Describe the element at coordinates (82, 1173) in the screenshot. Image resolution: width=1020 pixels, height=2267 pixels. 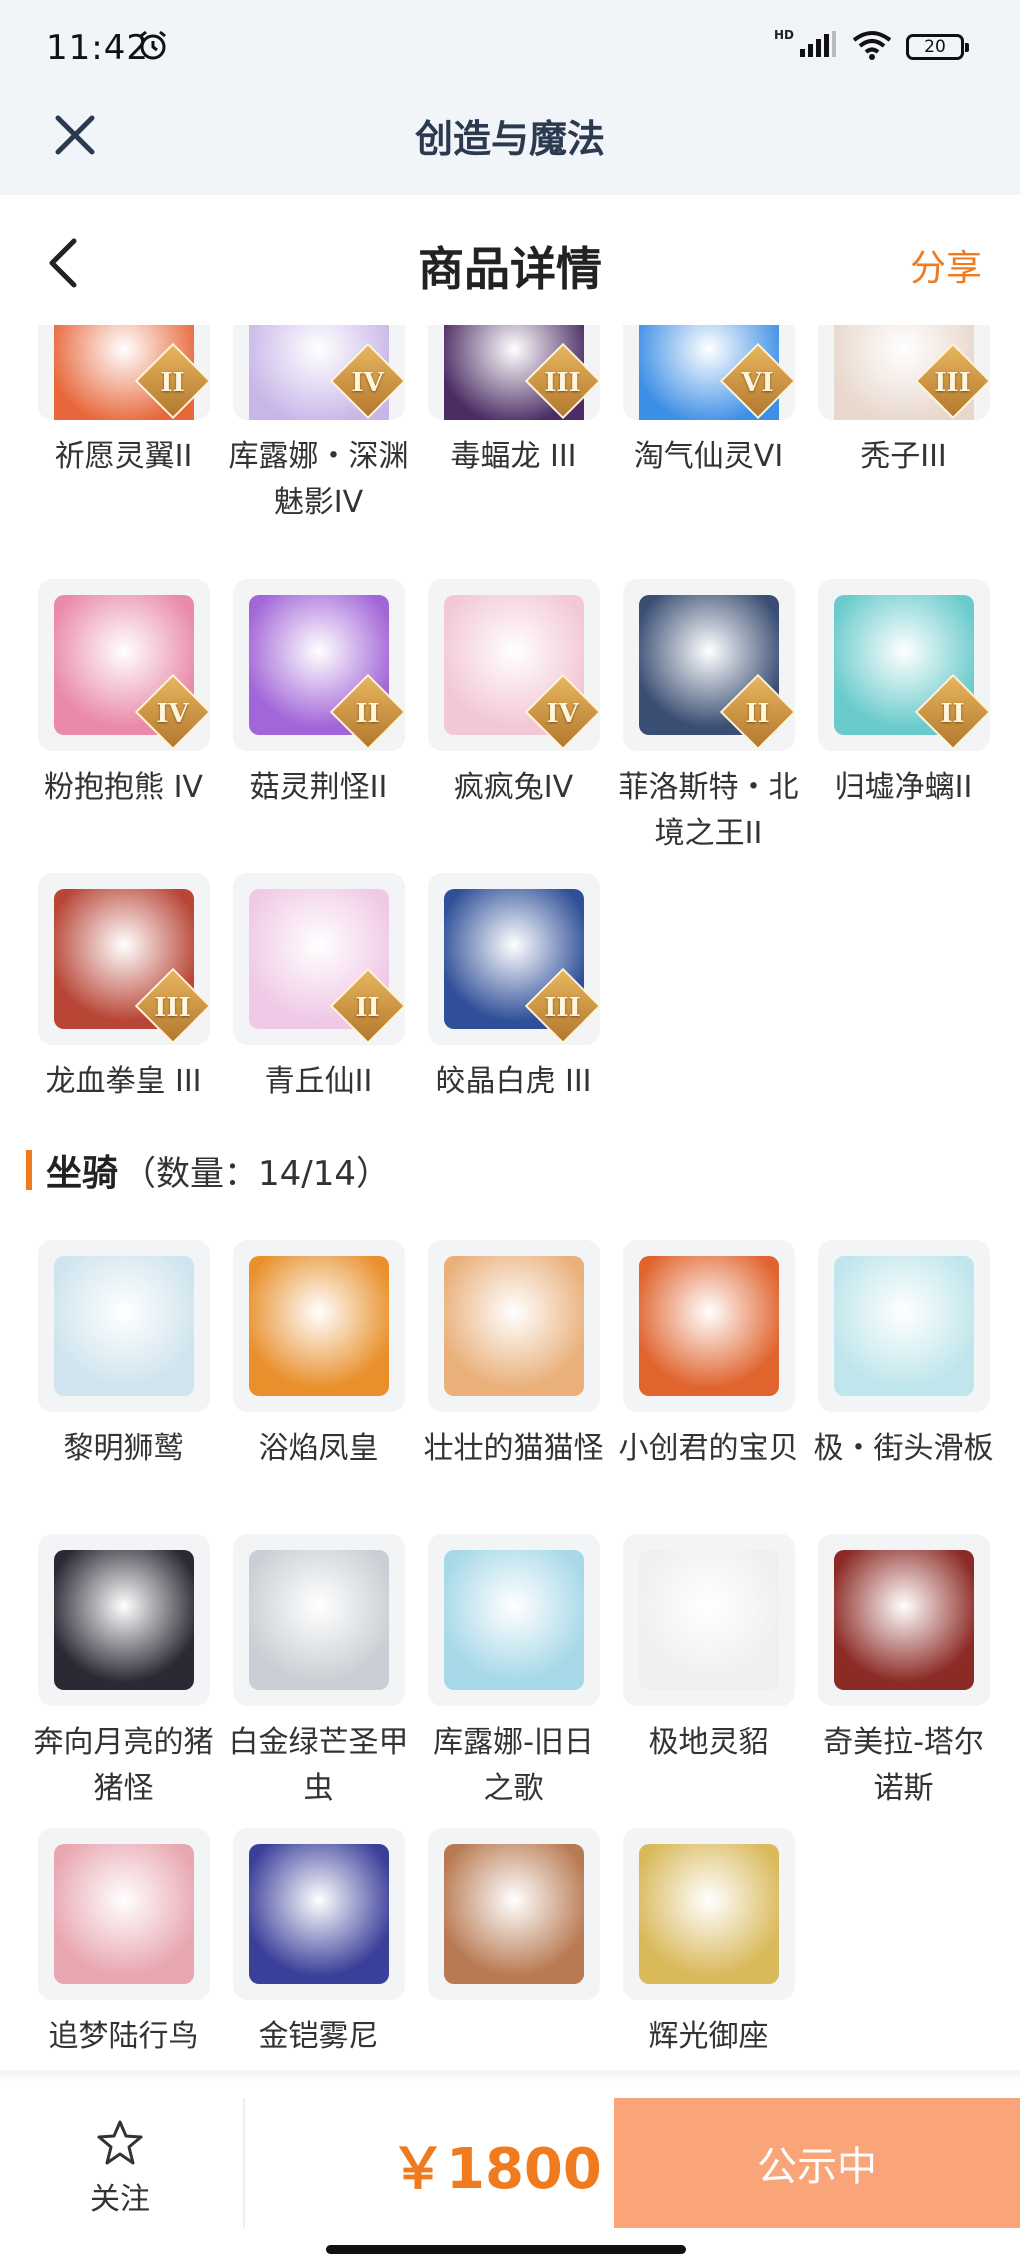
I see `section-label: 坐骑` at that location.